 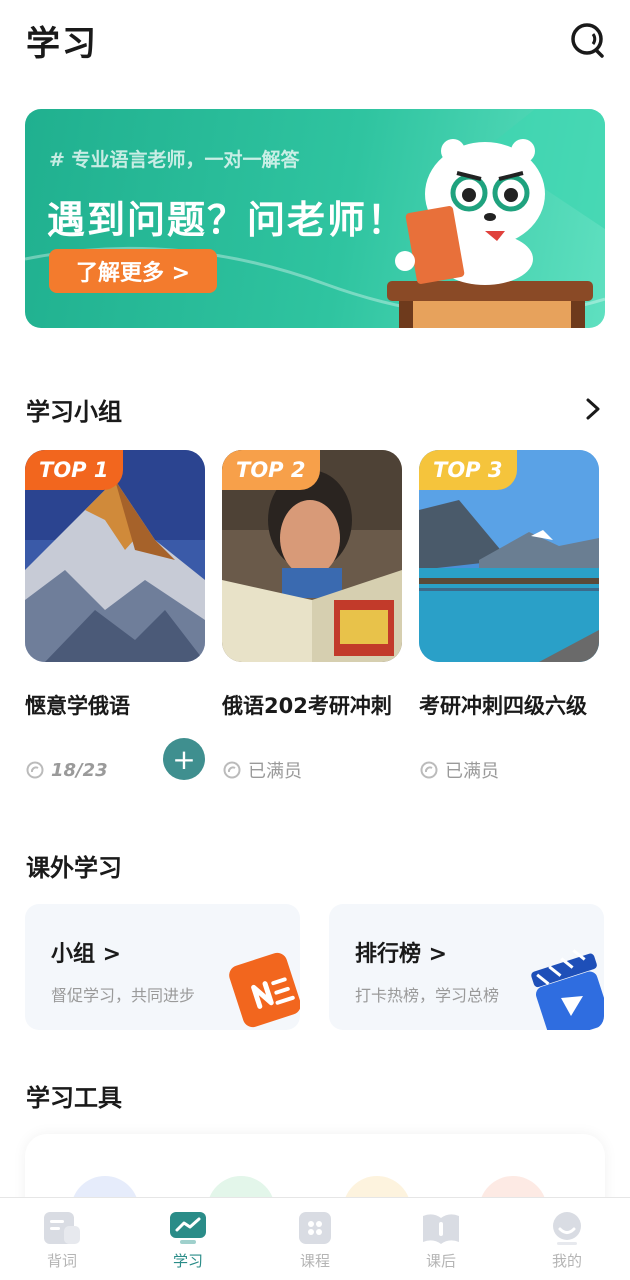 What do you see at coordinates (86, 954) in the screenshot?
I see `groups-card-title: 小组 >` at bounding box center [86, 954].